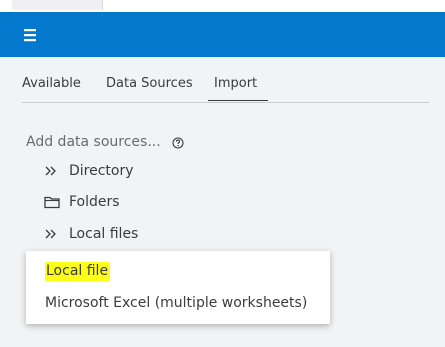 The image size is (445, 347). I want to click on tree-item-label: Local files, so click(104, 234).